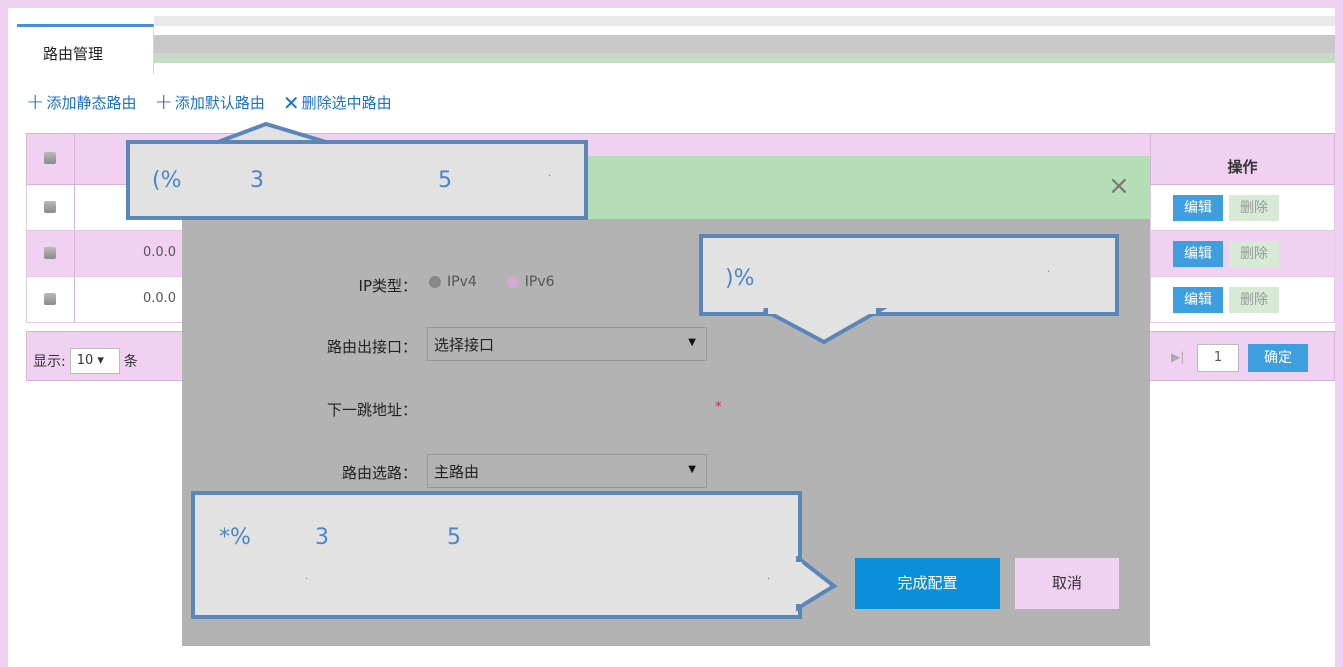  Describe the element at coordinates (371, 410) in the screenshot. I see `next-hop-label: 下一跳地址：` at that location.